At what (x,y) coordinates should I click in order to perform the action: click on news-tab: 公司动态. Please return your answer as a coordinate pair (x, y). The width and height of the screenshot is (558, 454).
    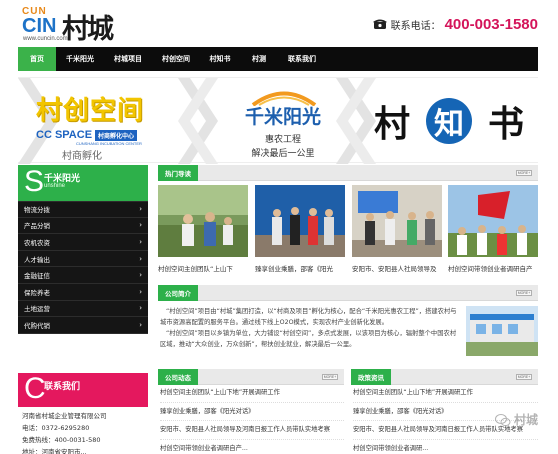
    Looking at the image, I should click on (178, 377).